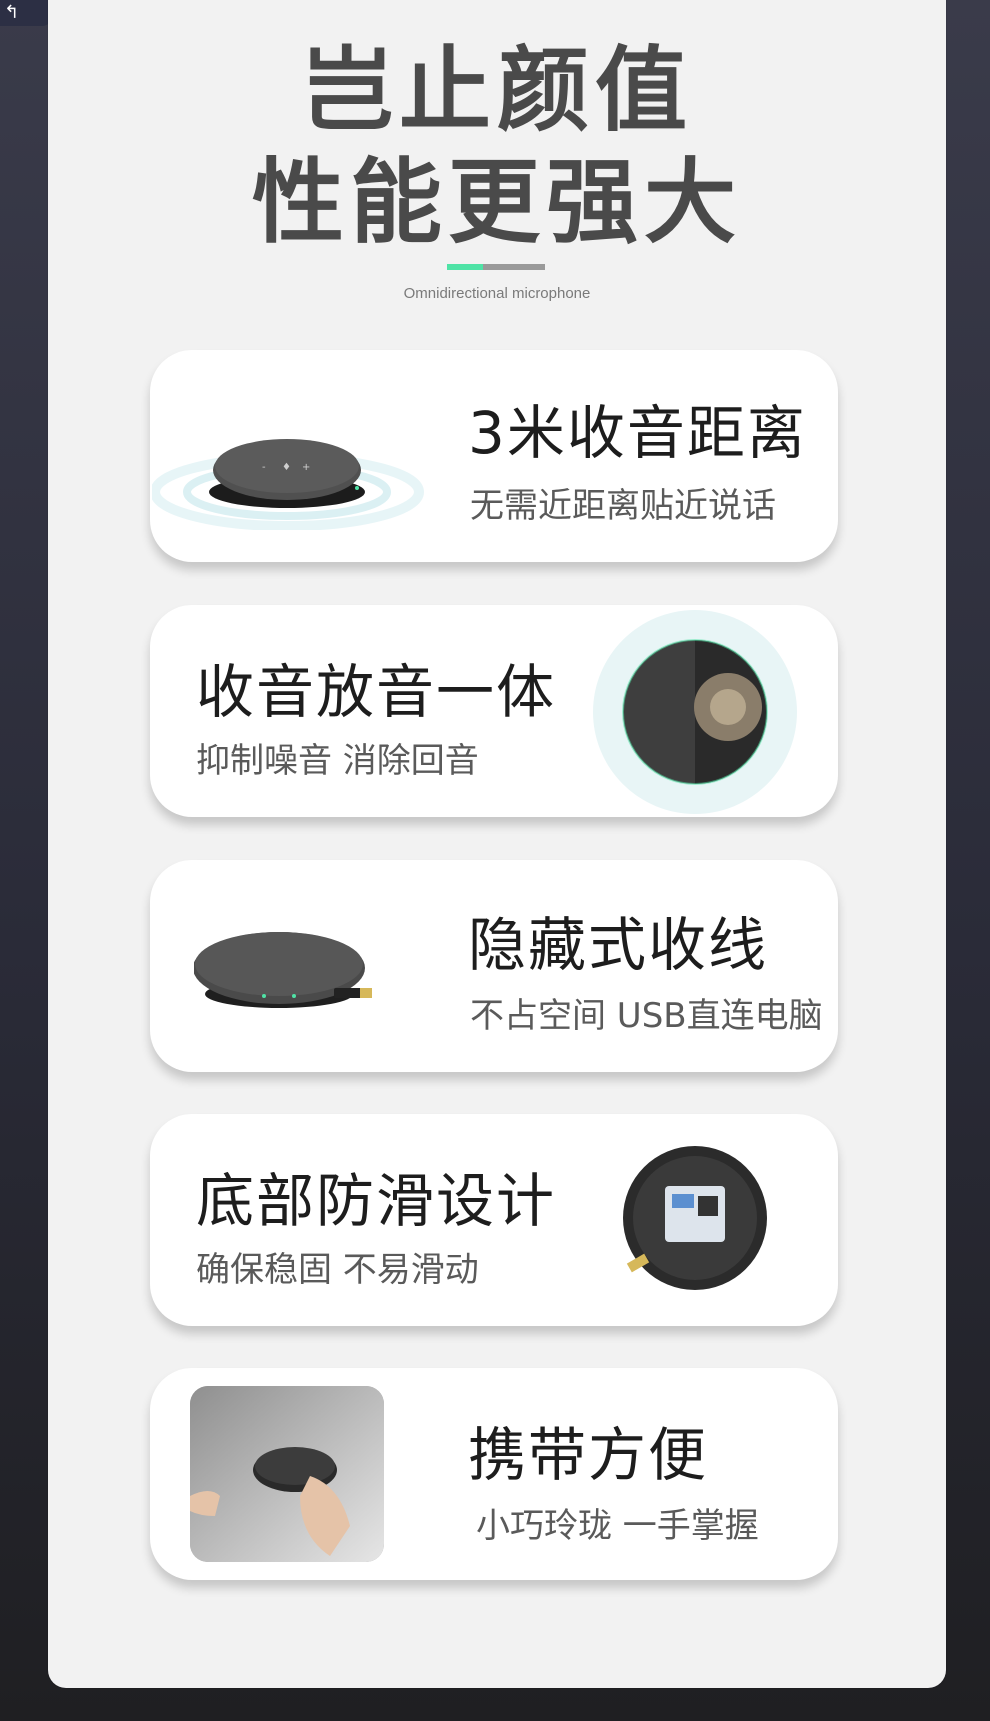 Image resolution: width=990 pixels, height=1721 pixels. What do you see at coordinates (376, 692) in the screenshot?
I see `feature-title: 收音放音一体` at bounding box center [376, 692].